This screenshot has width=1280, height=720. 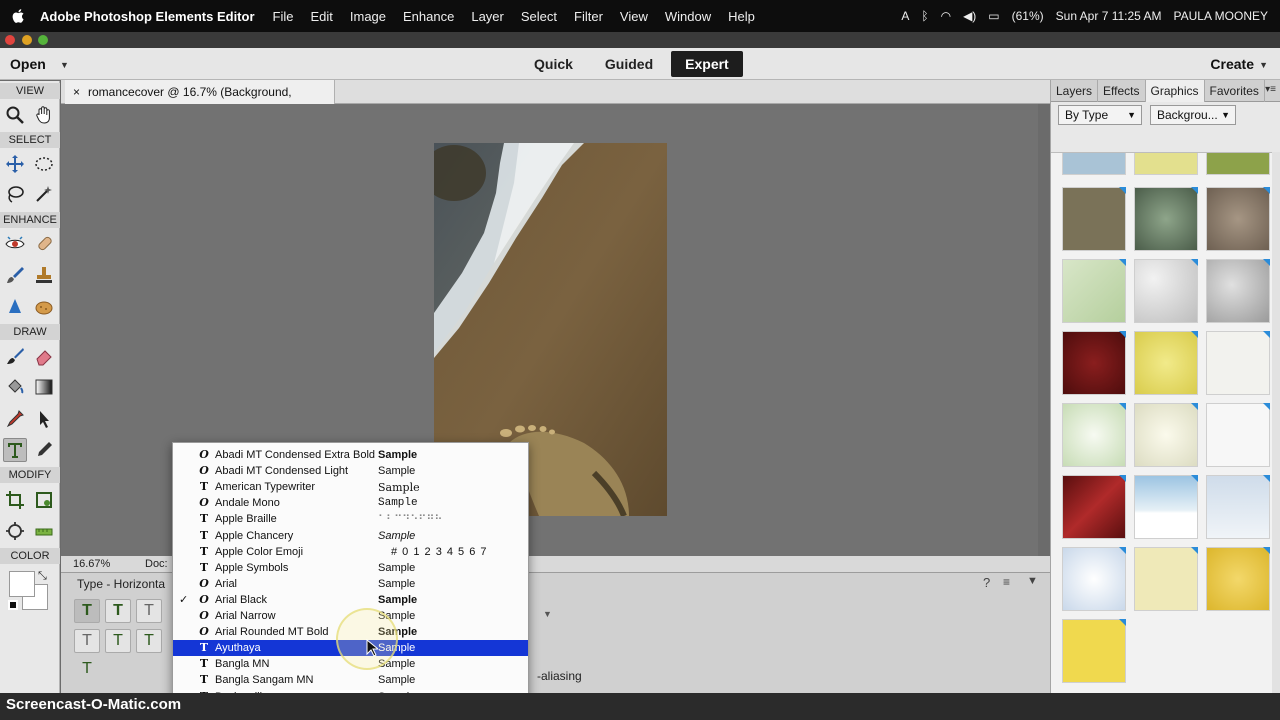 What do you see at coordinates (350, 680) in the screenshot?
I see `font-menu-item: T Bangla Sangam MN Sample` at bounding box center [350, 680].